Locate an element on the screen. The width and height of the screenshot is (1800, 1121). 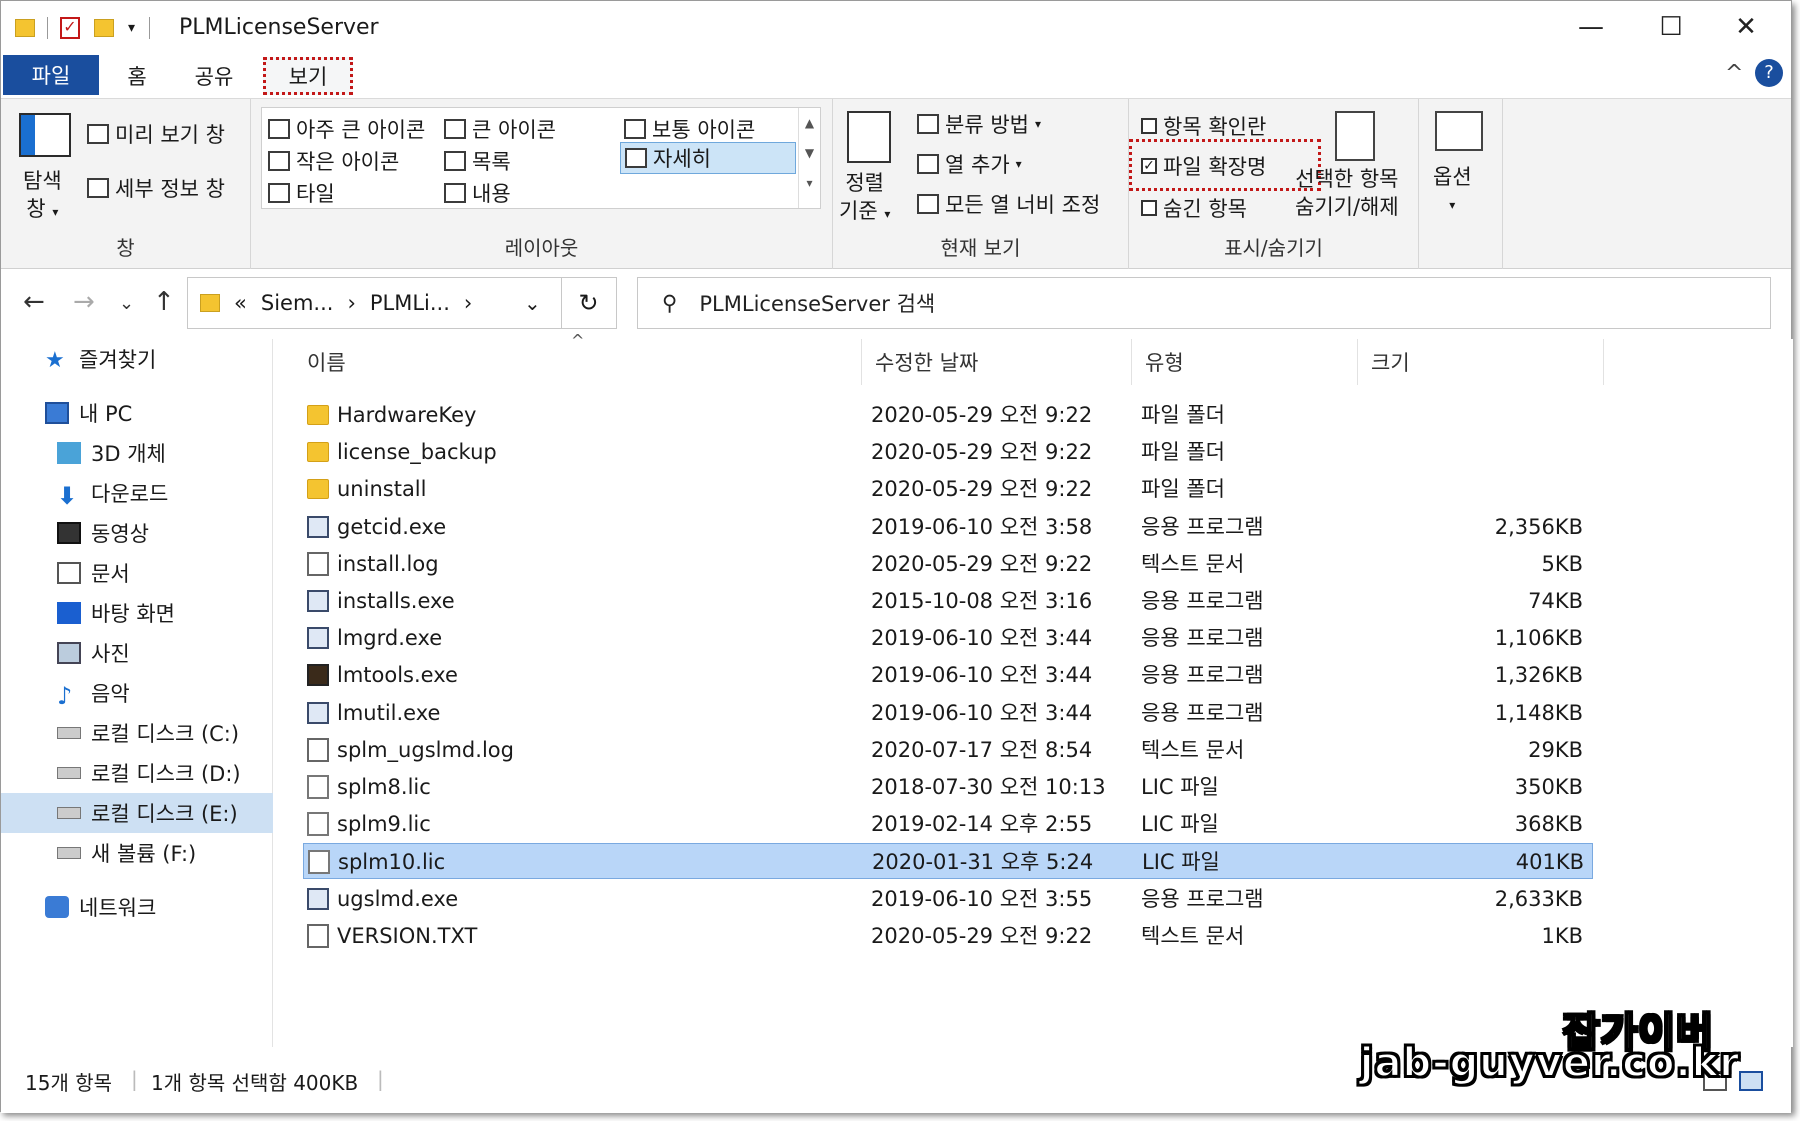
minimize-button: — is located at coordinates (1591, 27).